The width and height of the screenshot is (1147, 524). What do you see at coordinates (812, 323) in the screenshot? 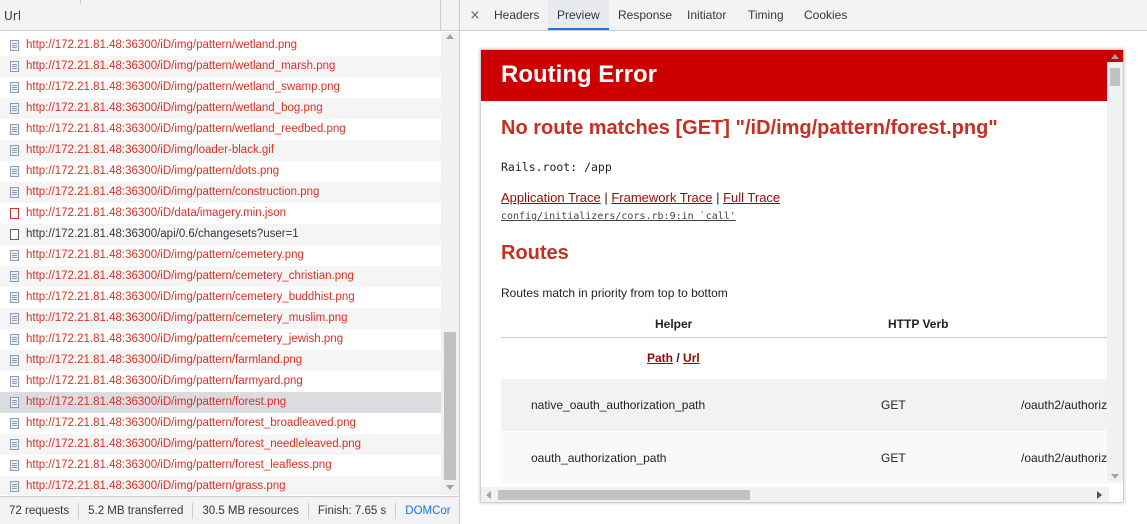
I see `routes-table-header: Helper HTTP Verb` at bounding box center [812, 323].